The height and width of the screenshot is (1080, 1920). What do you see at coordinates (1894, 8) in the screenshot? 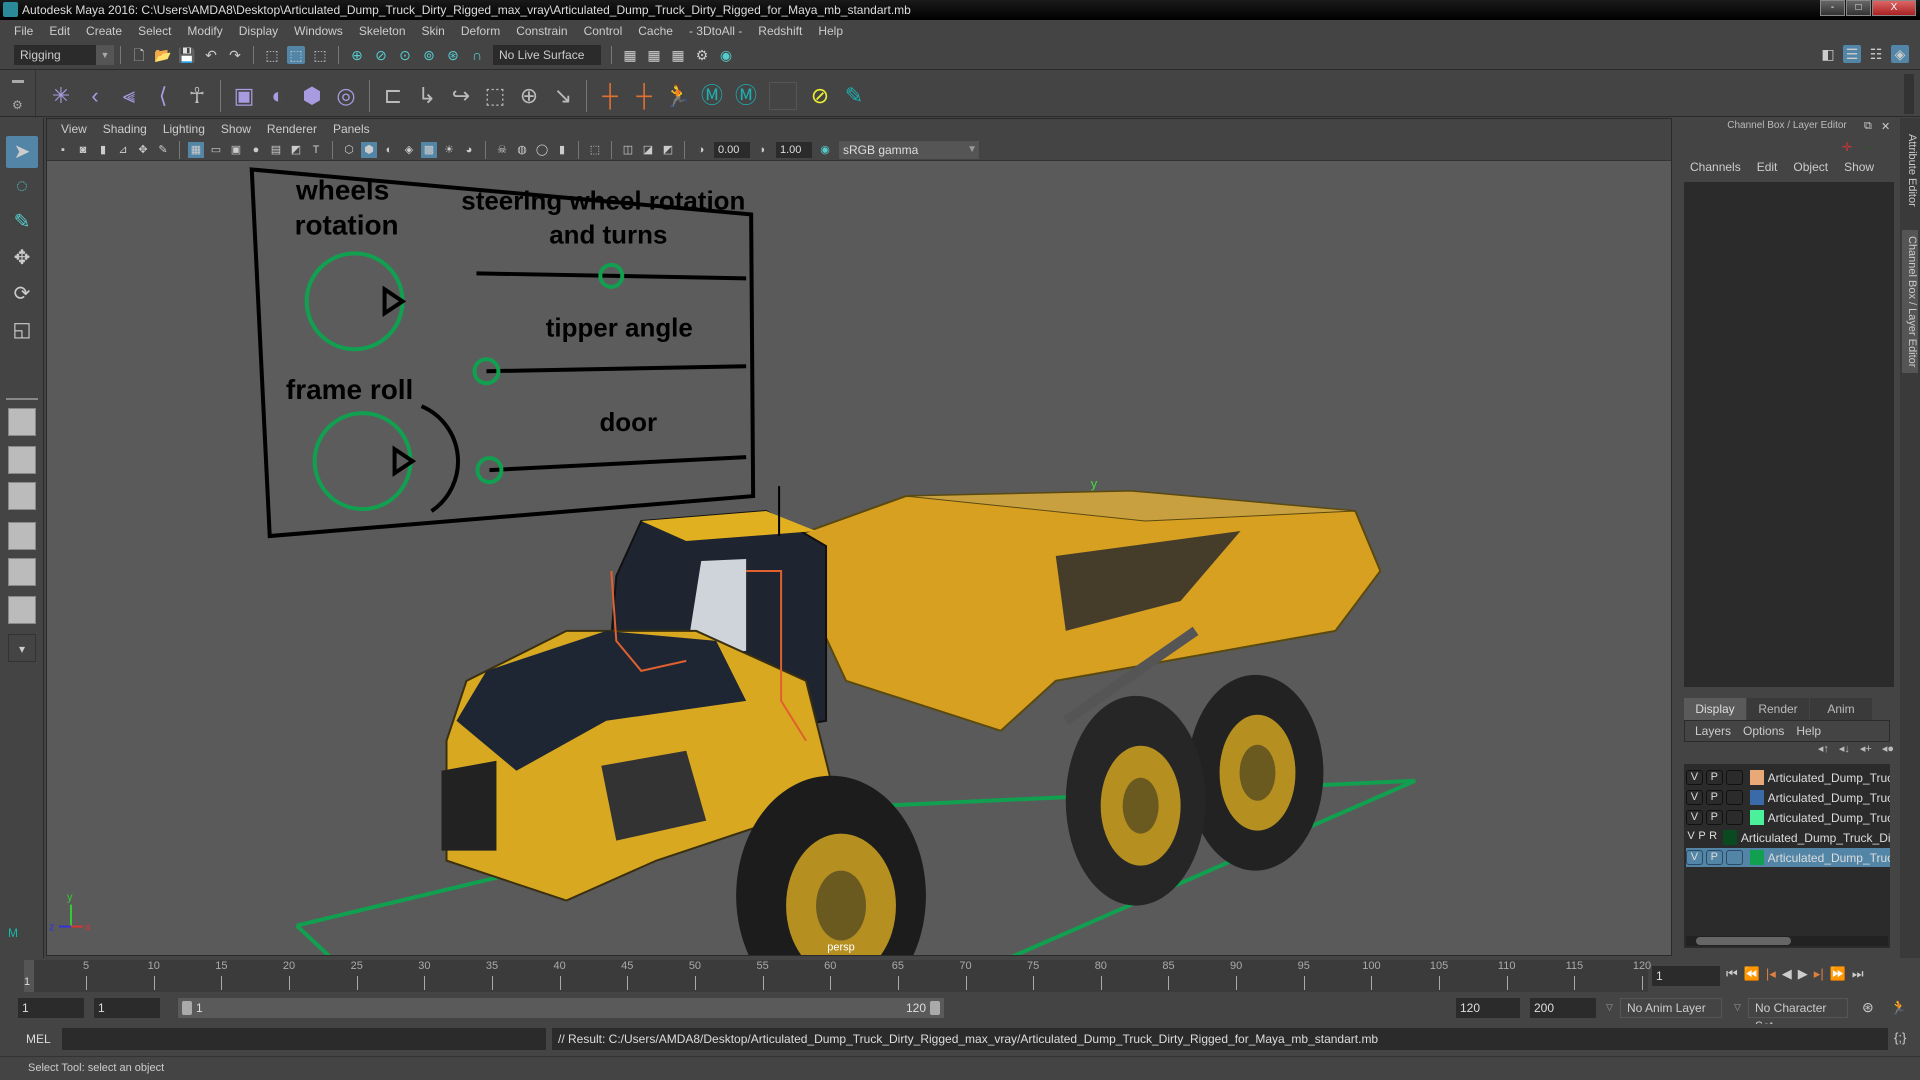
I see `close-button: X` at bounding box center [1894, 8].